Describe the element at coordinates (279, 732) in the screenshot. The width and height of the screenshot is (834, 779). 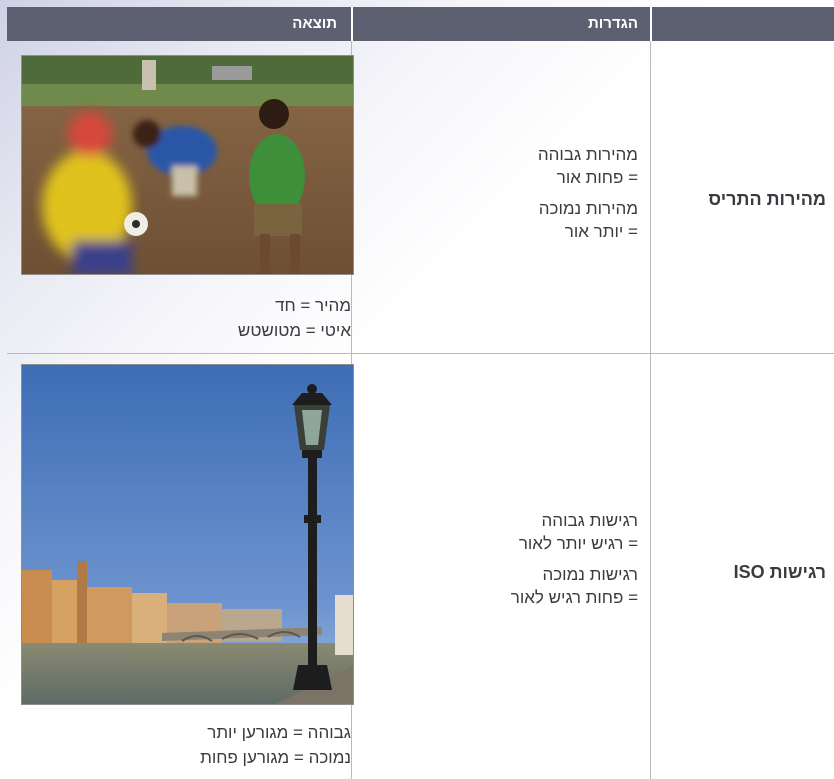
I see `caption-line: גבוהה = מגורען יותר` at that location.